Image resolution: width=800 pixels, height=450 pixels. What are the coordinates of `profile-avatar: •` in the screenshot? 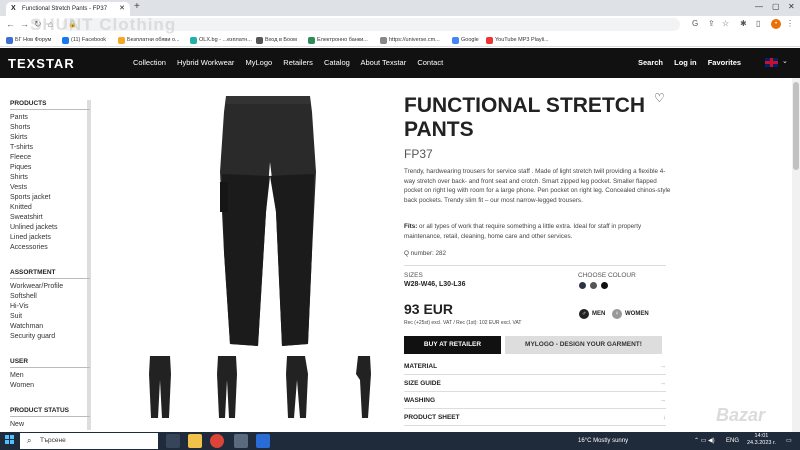 It's located at (776, 24).